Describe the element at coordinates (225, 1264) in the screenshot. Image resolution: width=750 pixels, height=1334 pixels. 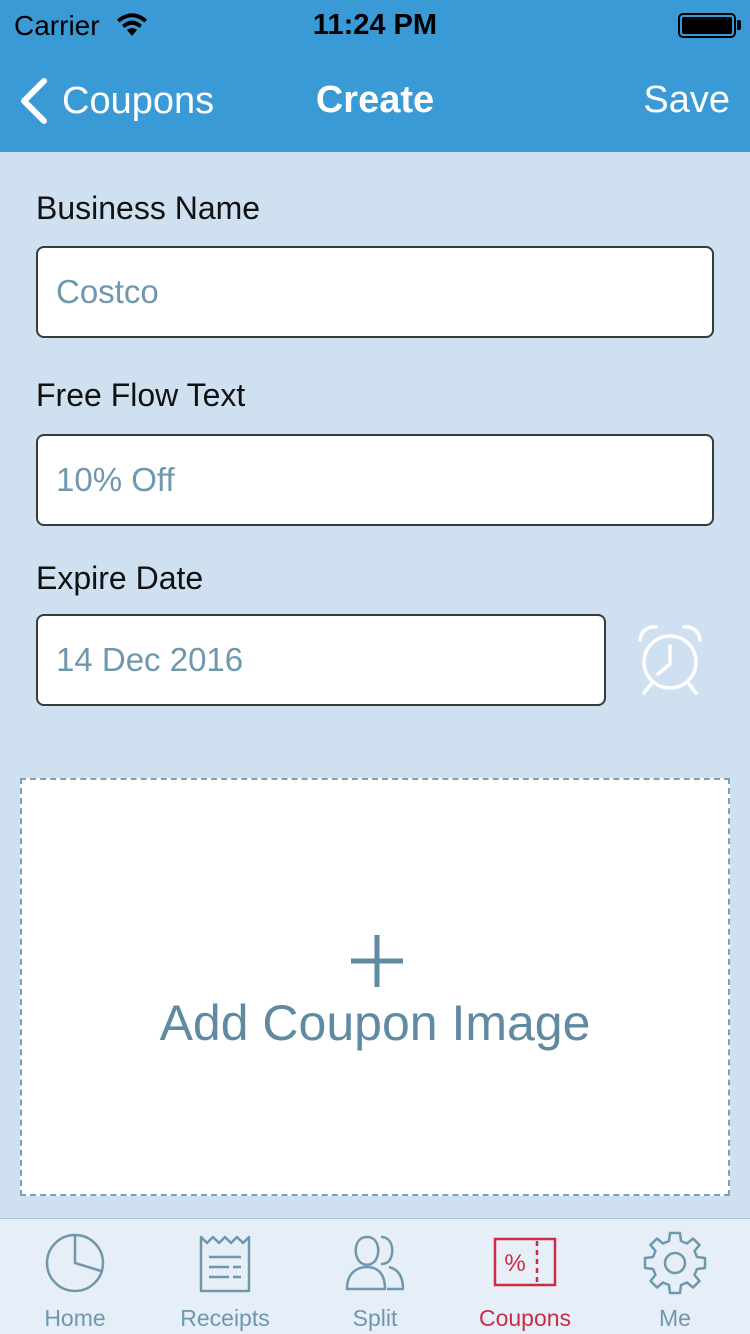
I see `receipt-icon` at that location.